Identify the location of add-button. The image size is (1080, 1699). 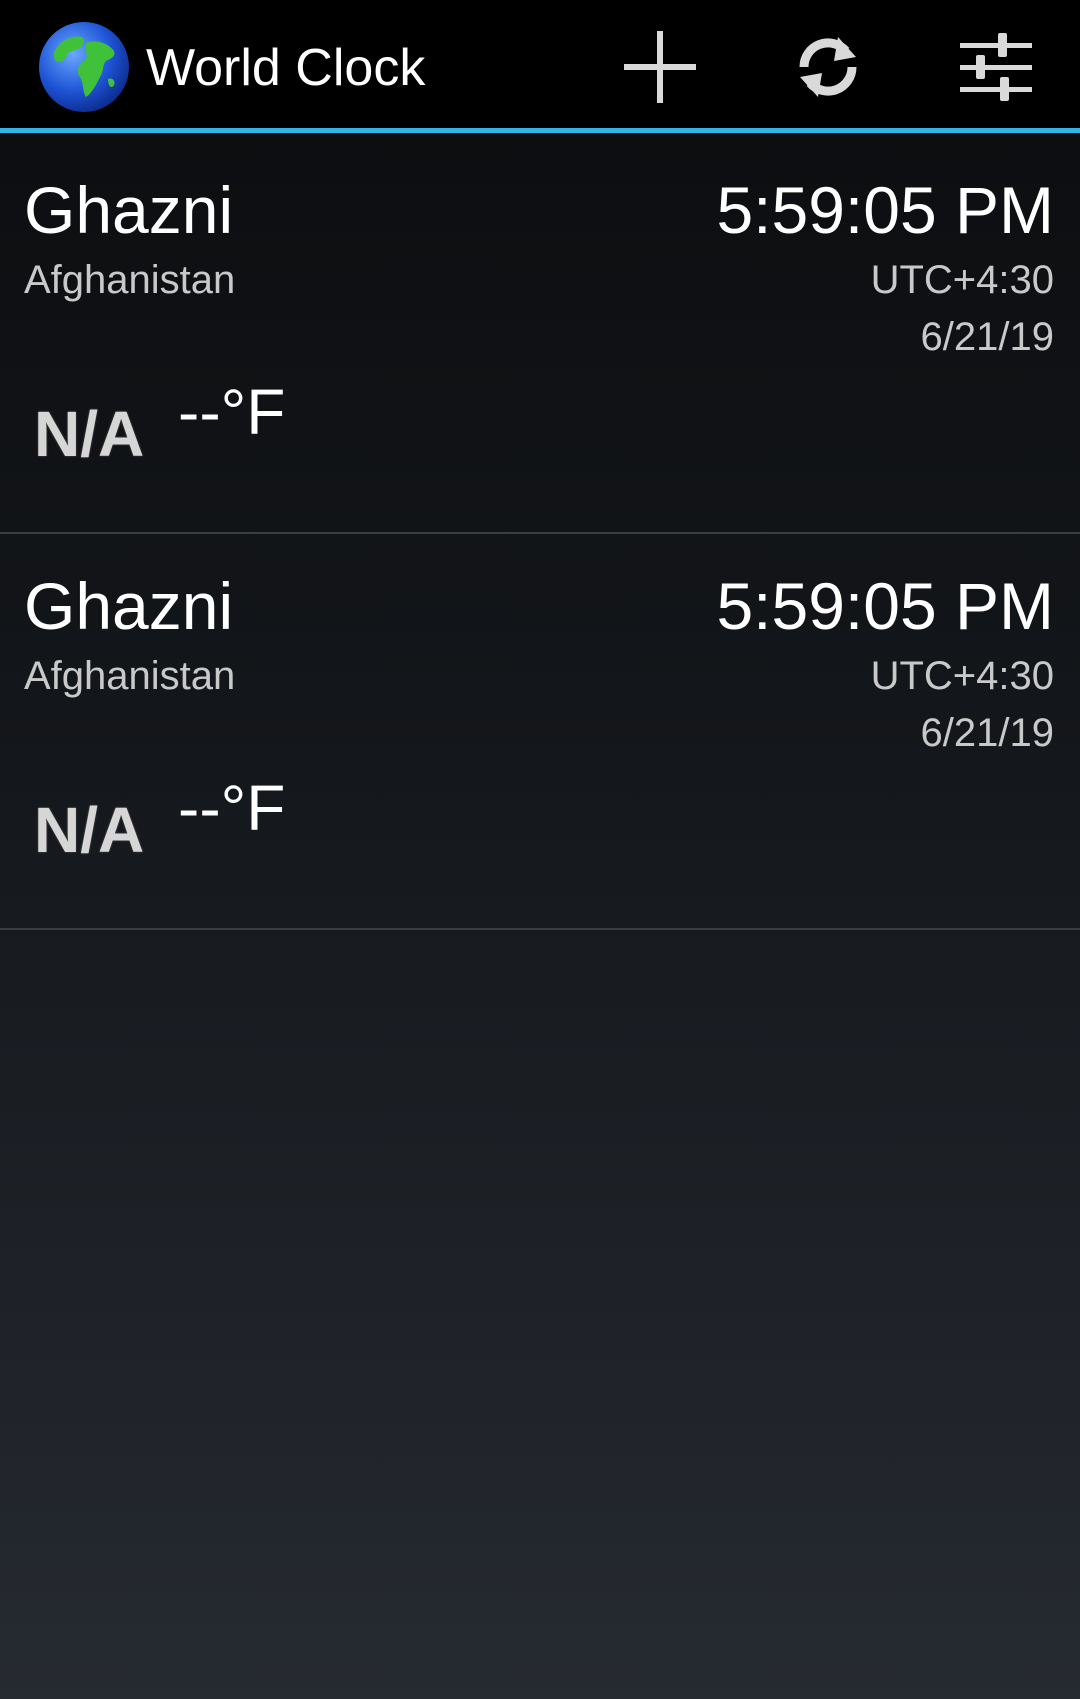
(660, 67).